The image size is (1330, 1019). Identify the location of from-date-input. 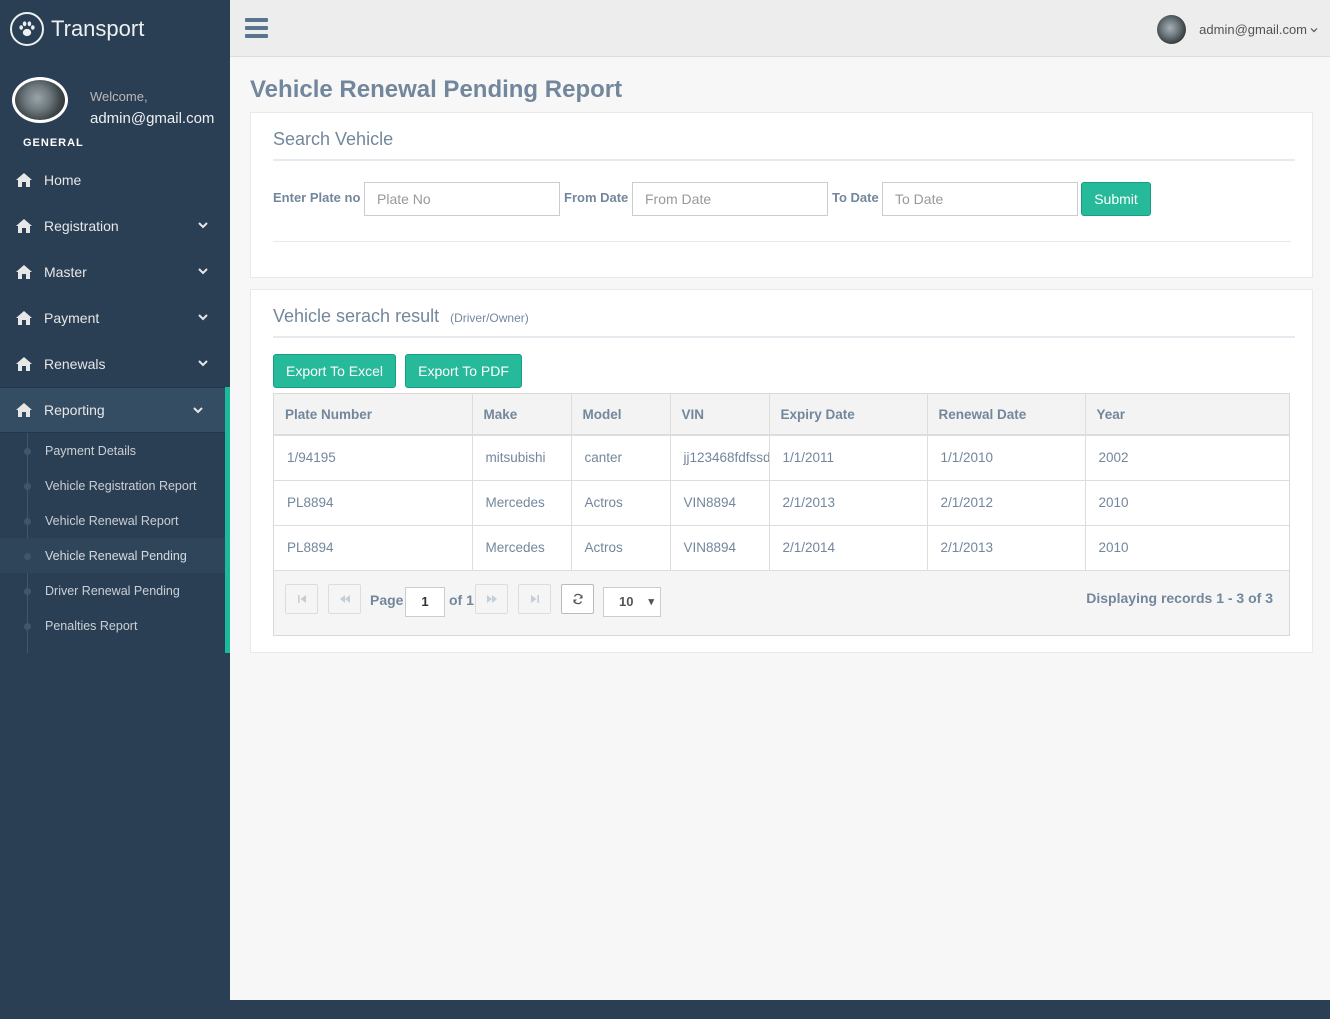
(730, 199).